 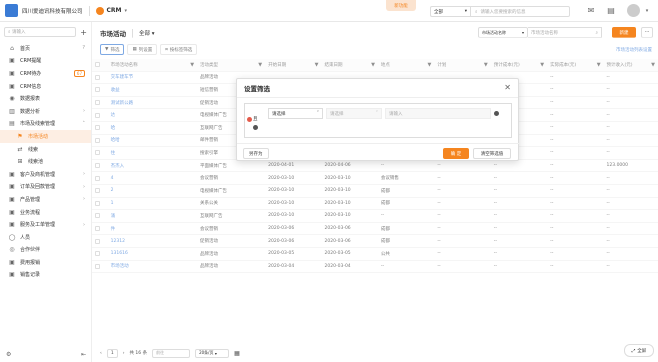 I want to click on home-icon: ⌂, so click(x=12, y=48).